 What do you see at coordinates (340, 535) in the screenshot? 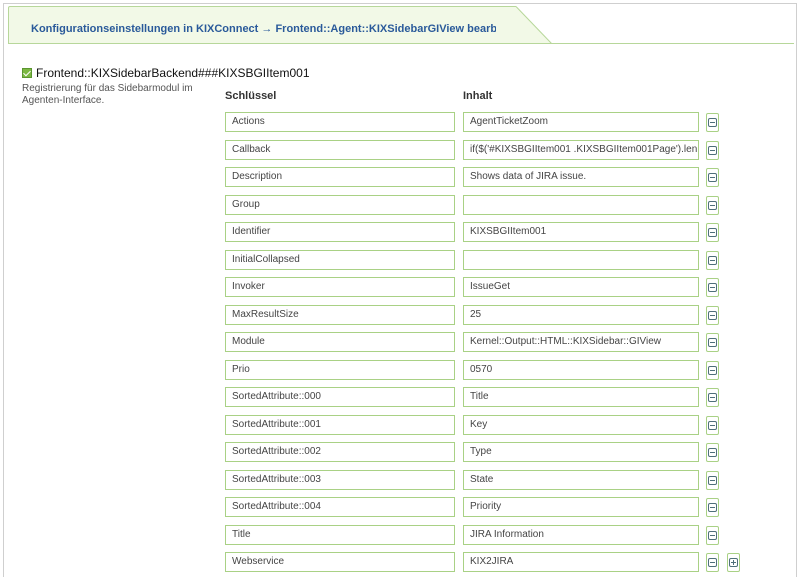
I see `key-input: Title` at bounding box center [340, 535].